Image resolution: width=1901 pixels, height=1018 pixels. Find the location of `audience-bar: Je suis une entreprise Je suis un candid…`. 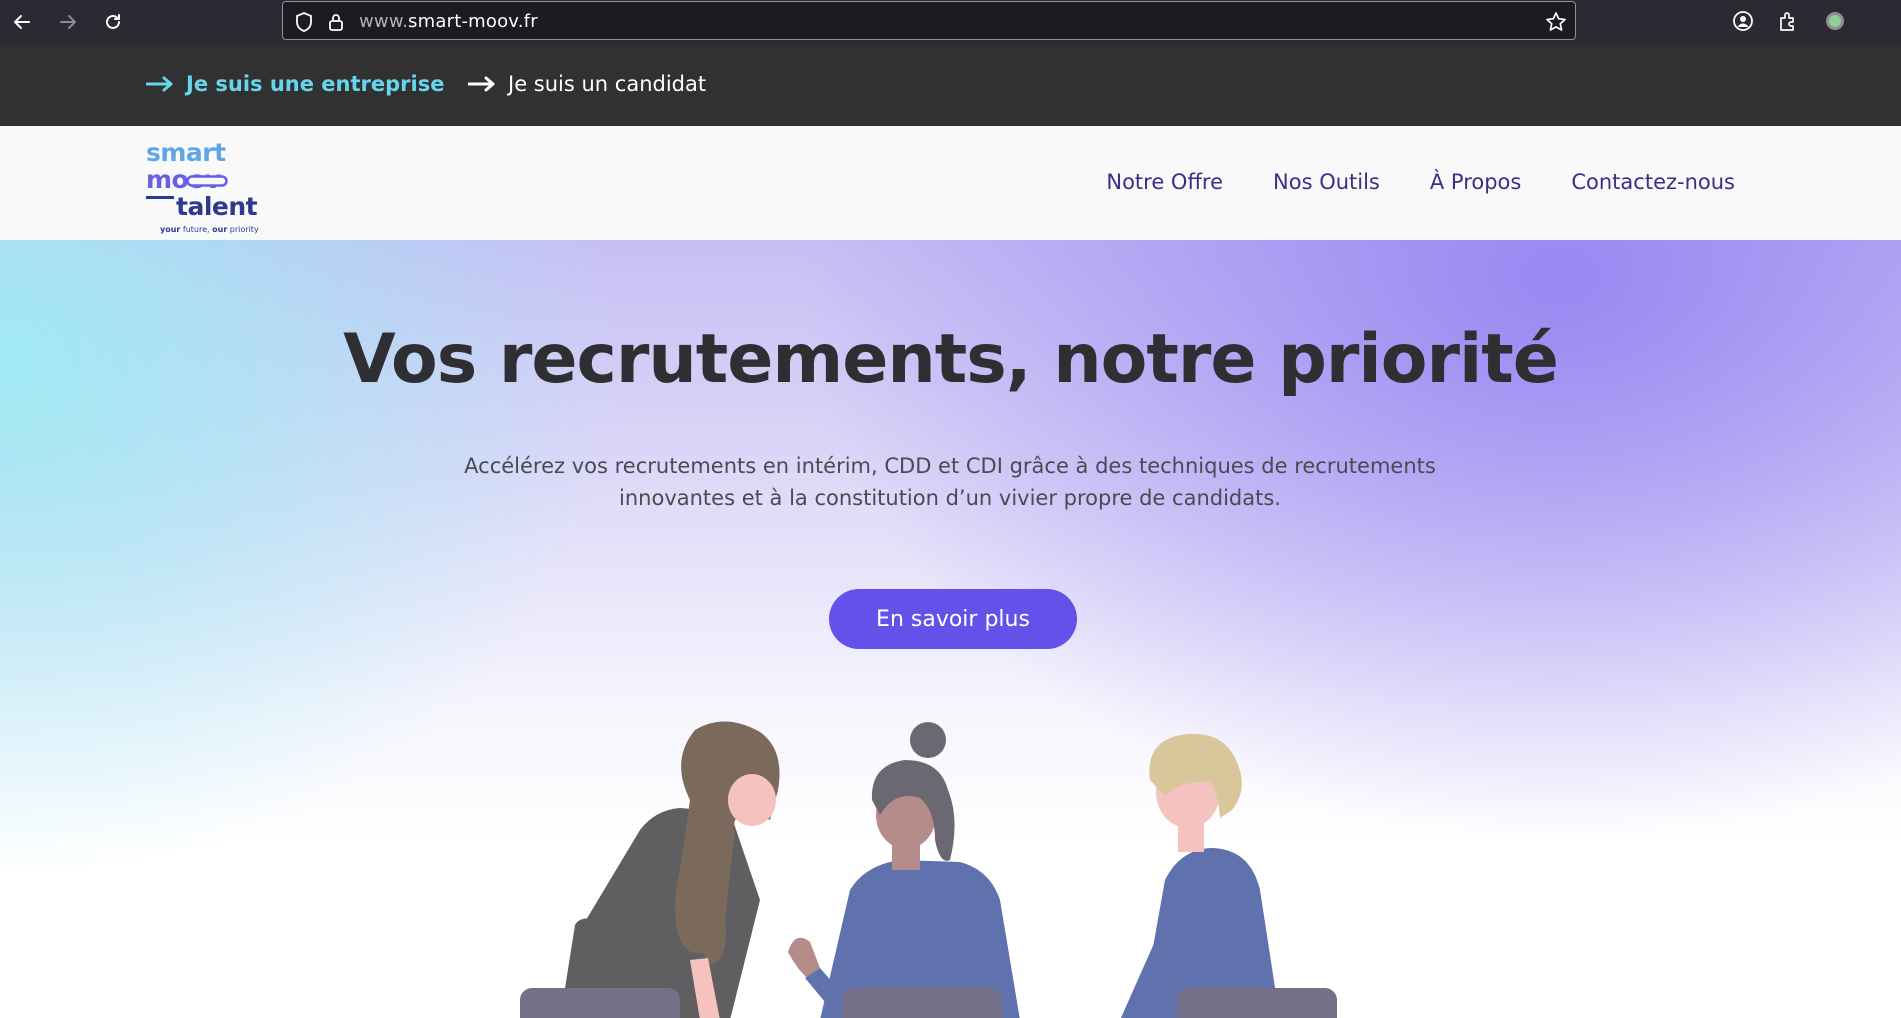

audience-bar: Je suis une entreprise Je suis un candid… is located at coordinates (950, 85).